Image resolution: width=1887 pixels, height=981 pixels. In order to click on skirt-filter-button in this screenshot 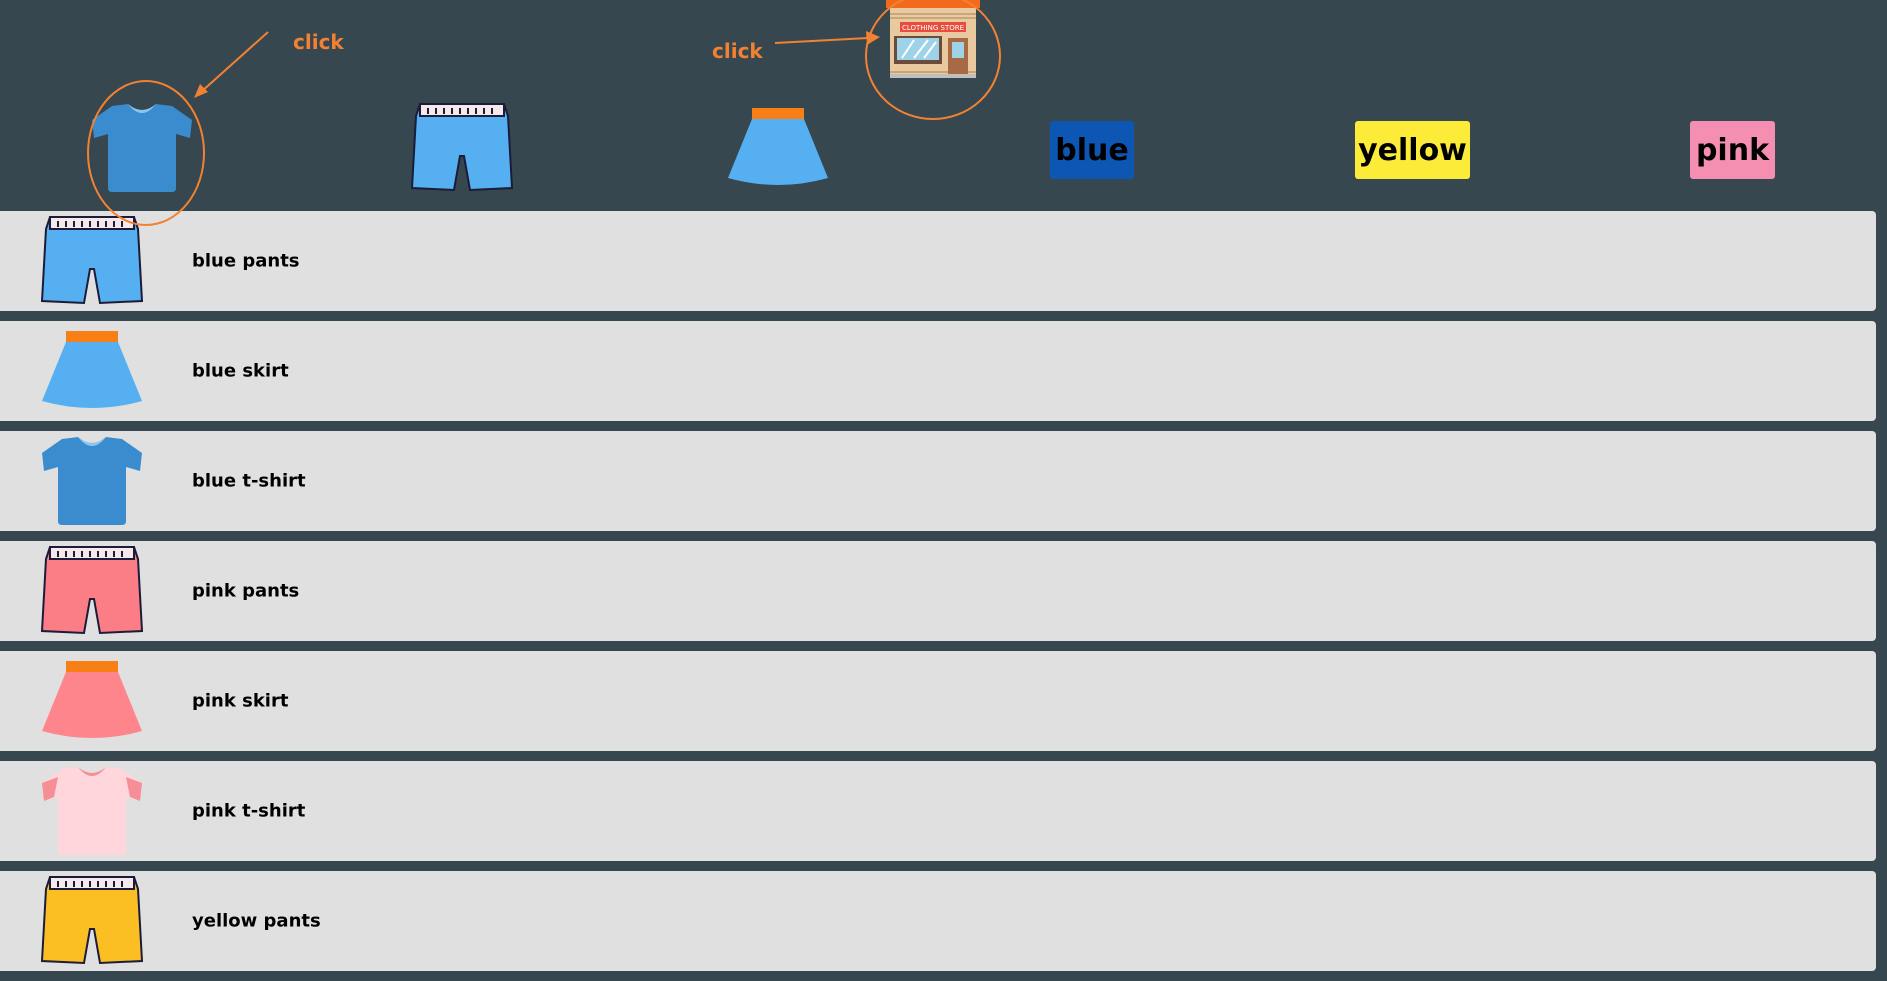, I will do `click(778, 148)`.